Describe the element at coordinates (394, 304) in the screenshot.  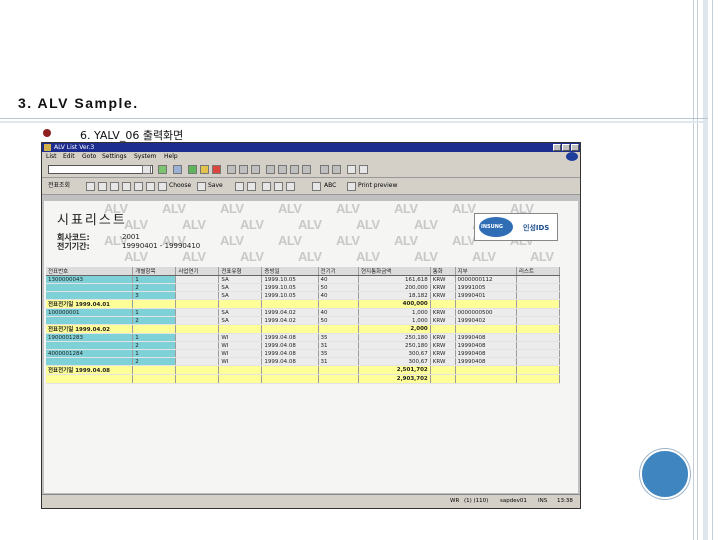
I see `table-cell: 400,000` at that location.